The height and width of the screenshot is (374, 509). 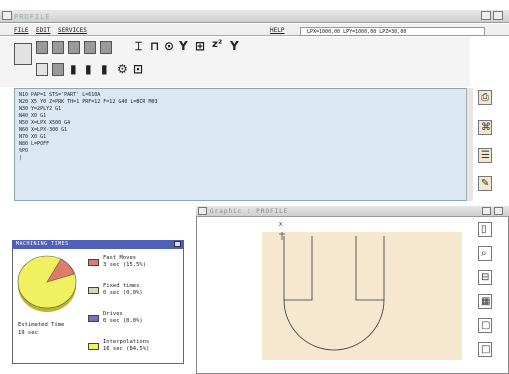 I want to click on graphic-tool-1: ▯, so click(x=485, y=229).